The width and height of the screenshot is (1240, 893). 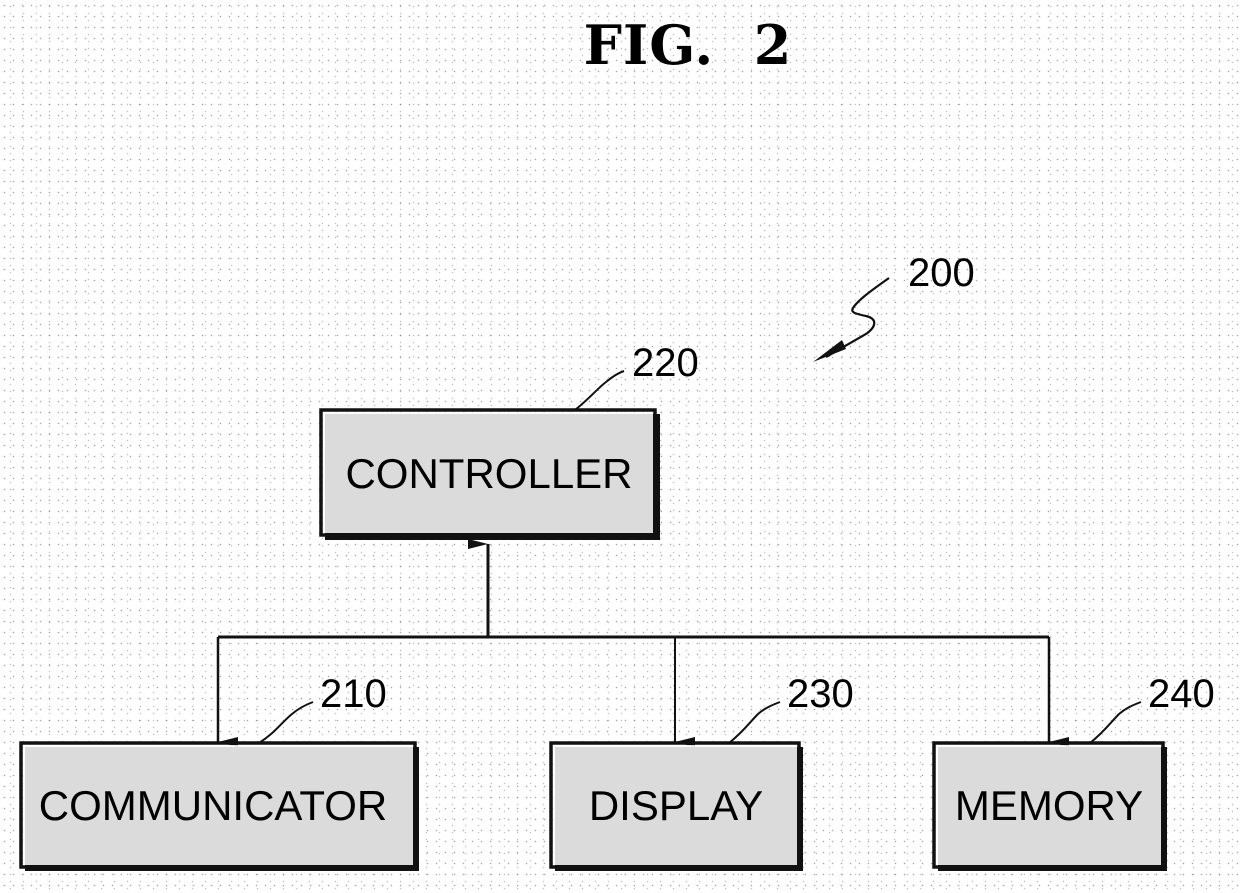 I want to click on controller-ref-leader, so click(x=599, y=390).